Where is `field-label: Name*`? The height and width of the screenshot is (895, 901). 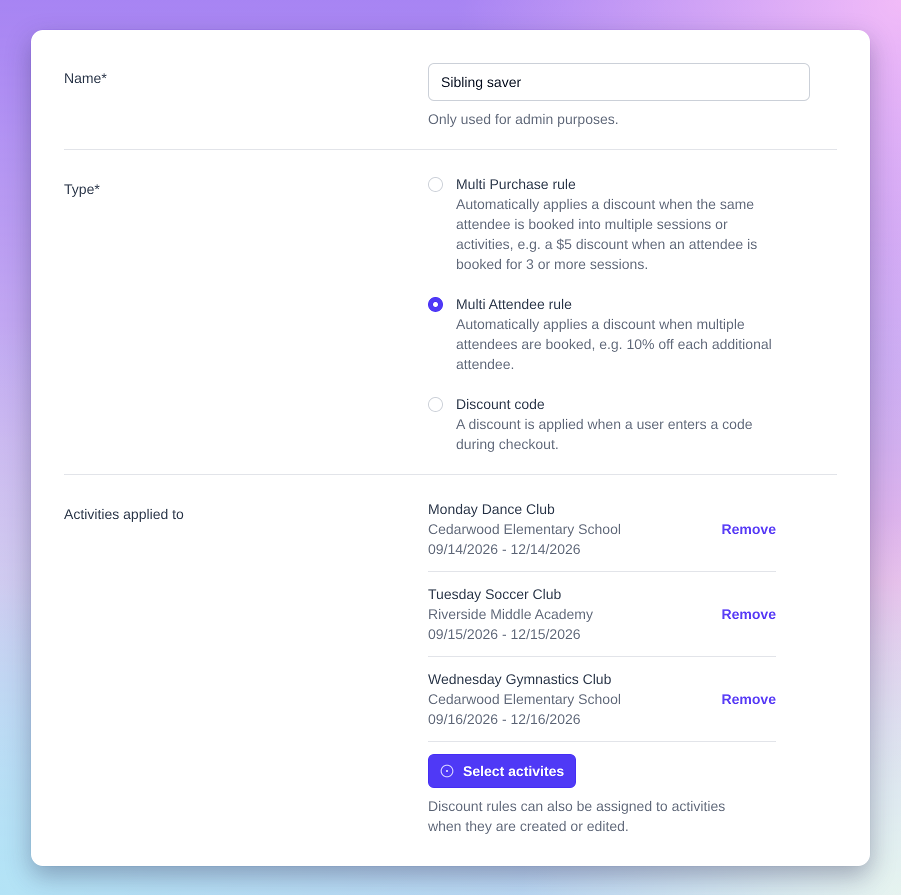 field-label: Name* is located at coordinates (85, 78).